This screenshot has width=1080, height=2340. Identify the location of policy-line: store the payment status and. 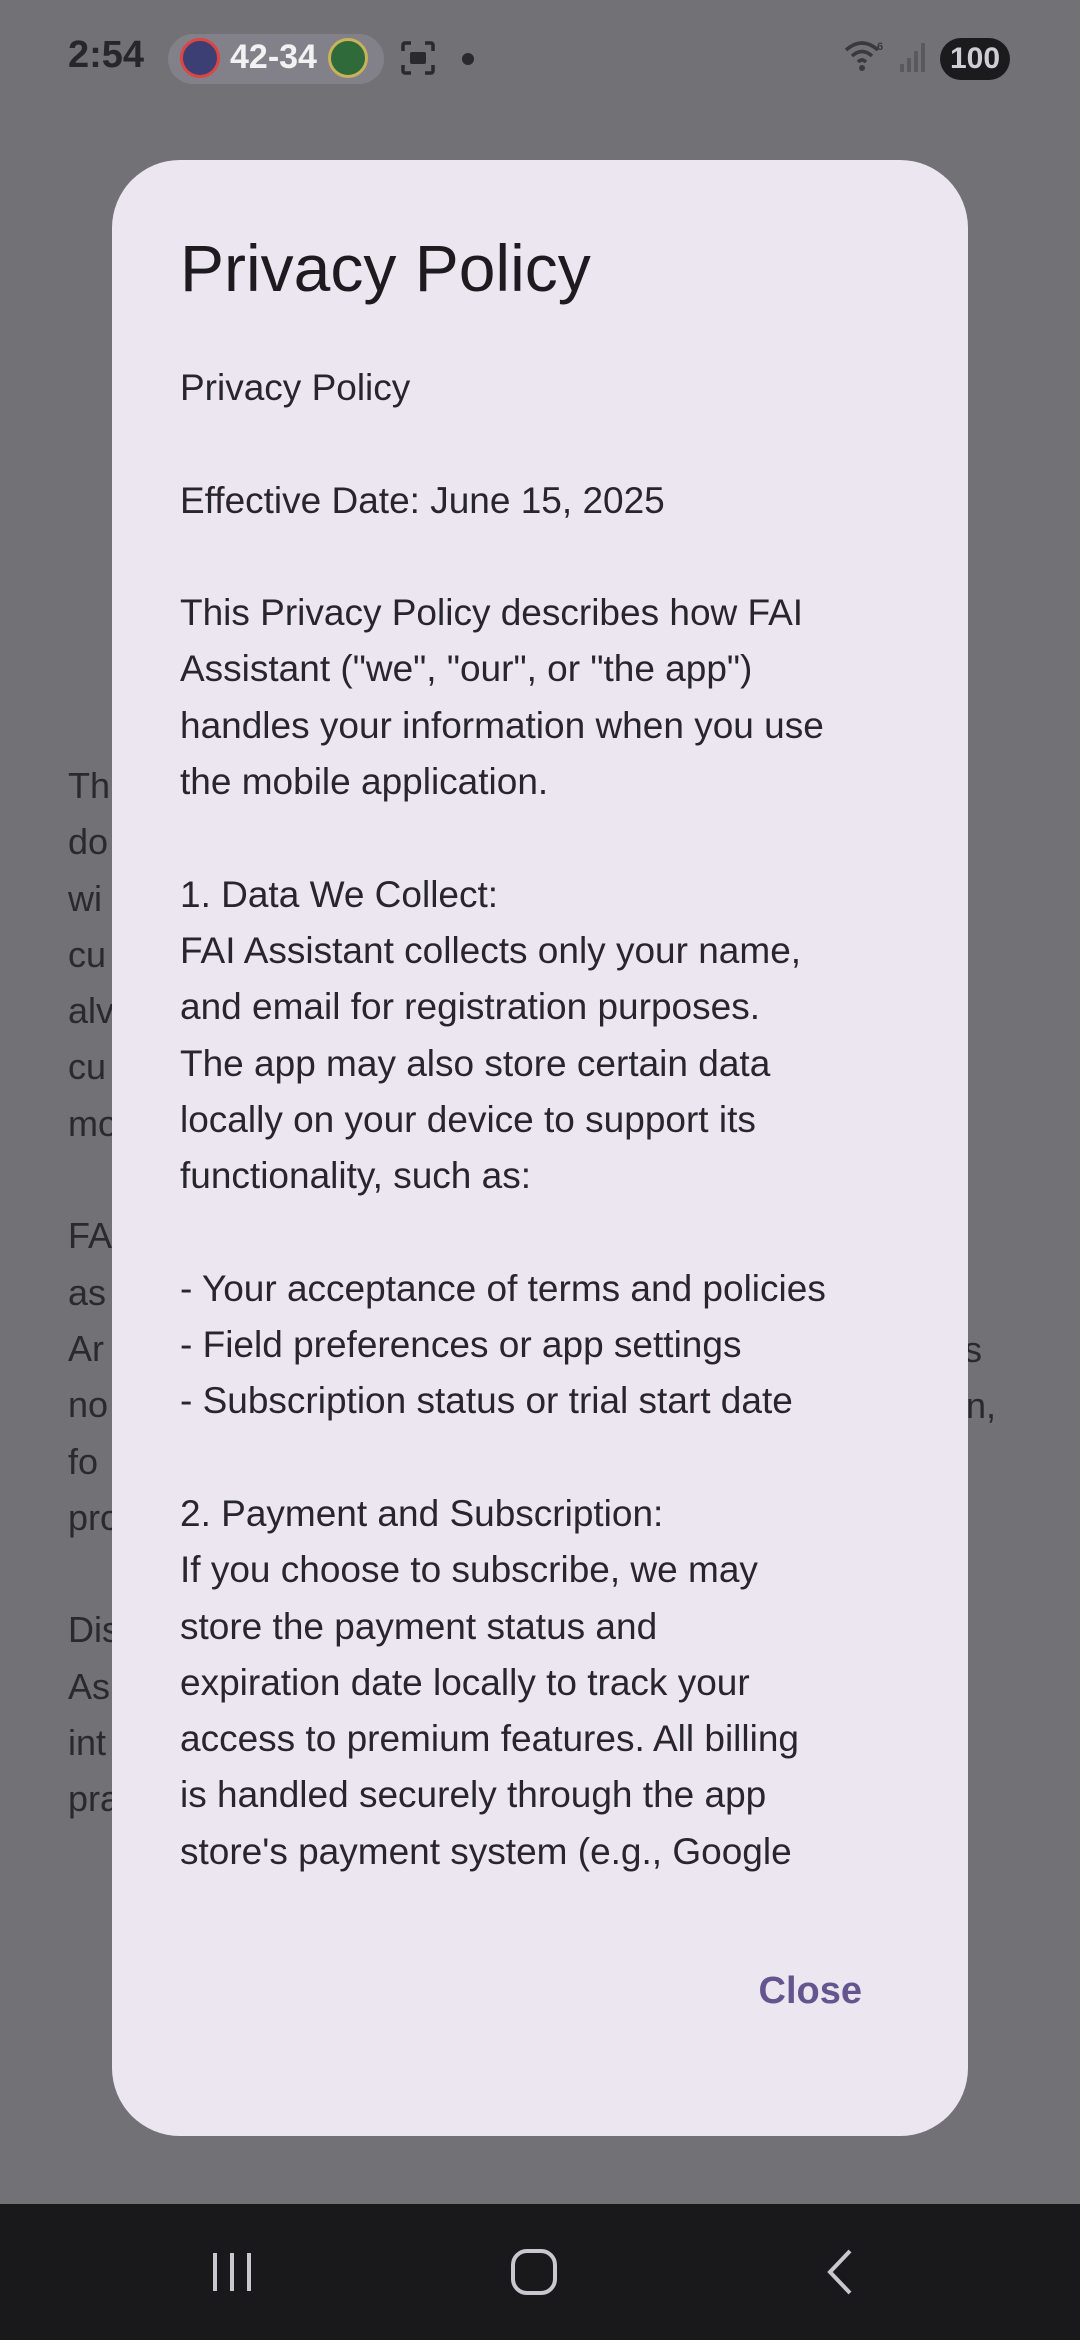
(419, 1626).